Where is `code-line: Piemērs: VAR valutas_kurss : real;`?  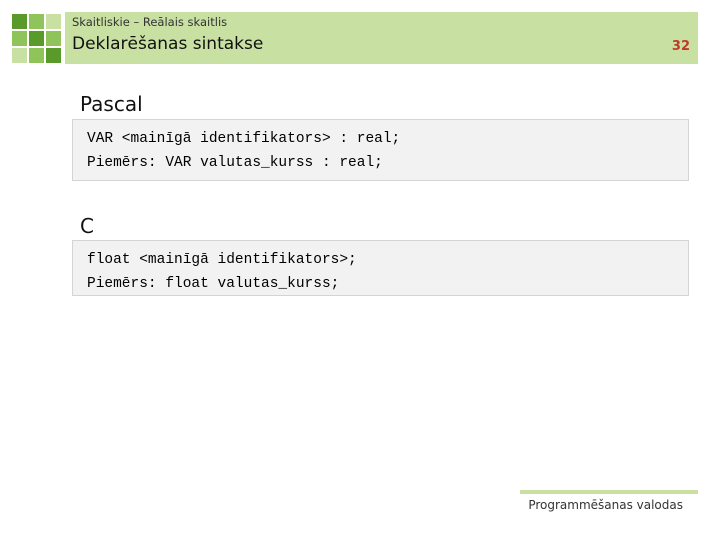 code-line: Piemērs: VAR valutas_kurss : real; is located at coordinates (235, 163).